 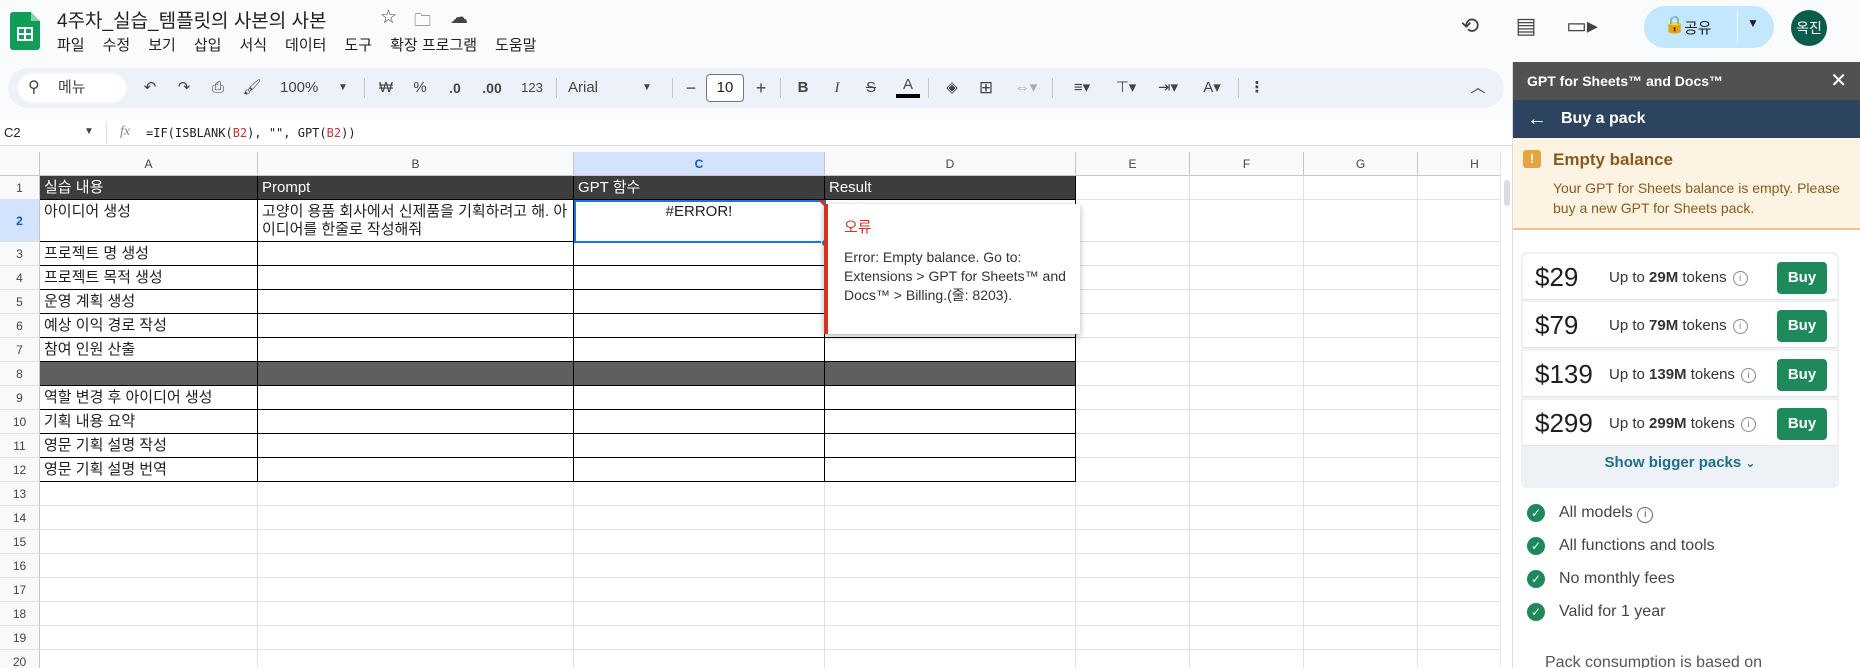 I want to click on menu-view: 보기, so click(x=162, y=44).